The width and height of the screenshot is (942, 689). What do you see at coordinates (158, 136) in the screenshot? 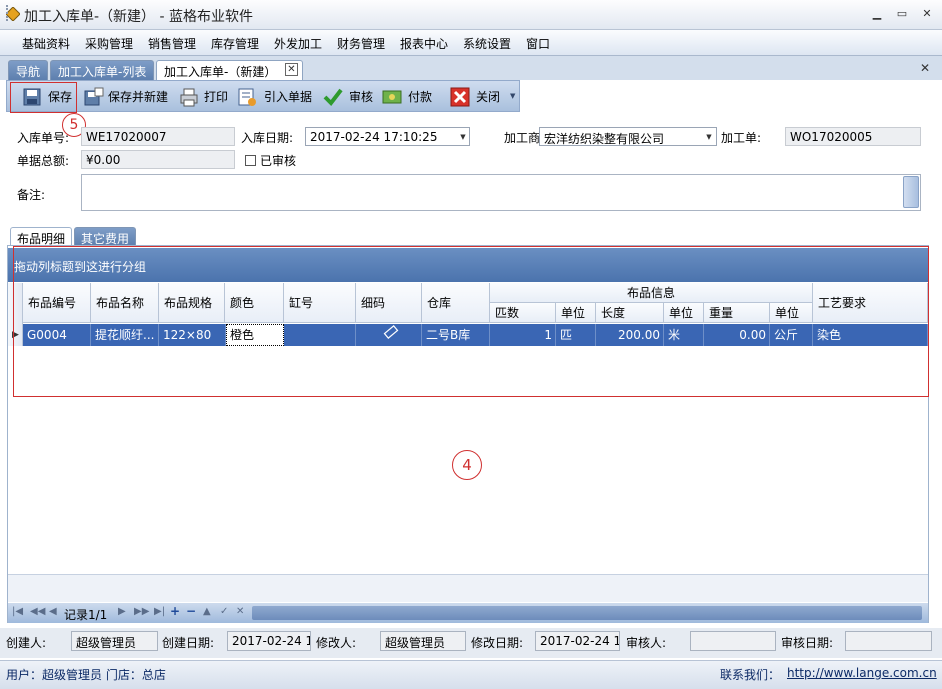
I see `order-no-field: WE17020007` at bounding box center [158, 136].